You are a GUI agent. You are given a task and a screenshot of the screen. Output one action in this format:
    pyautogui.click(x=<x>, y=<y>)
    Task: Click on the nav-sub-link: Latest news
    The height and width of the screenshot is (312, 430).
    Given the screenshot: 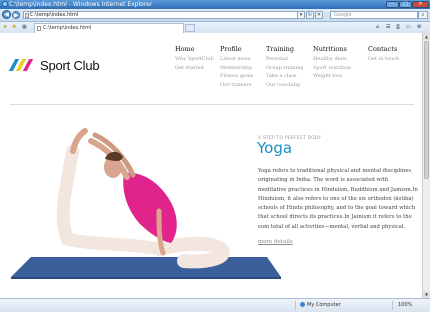 What is the action you would take?
    pyautogui.click(x=236, y=59)
    